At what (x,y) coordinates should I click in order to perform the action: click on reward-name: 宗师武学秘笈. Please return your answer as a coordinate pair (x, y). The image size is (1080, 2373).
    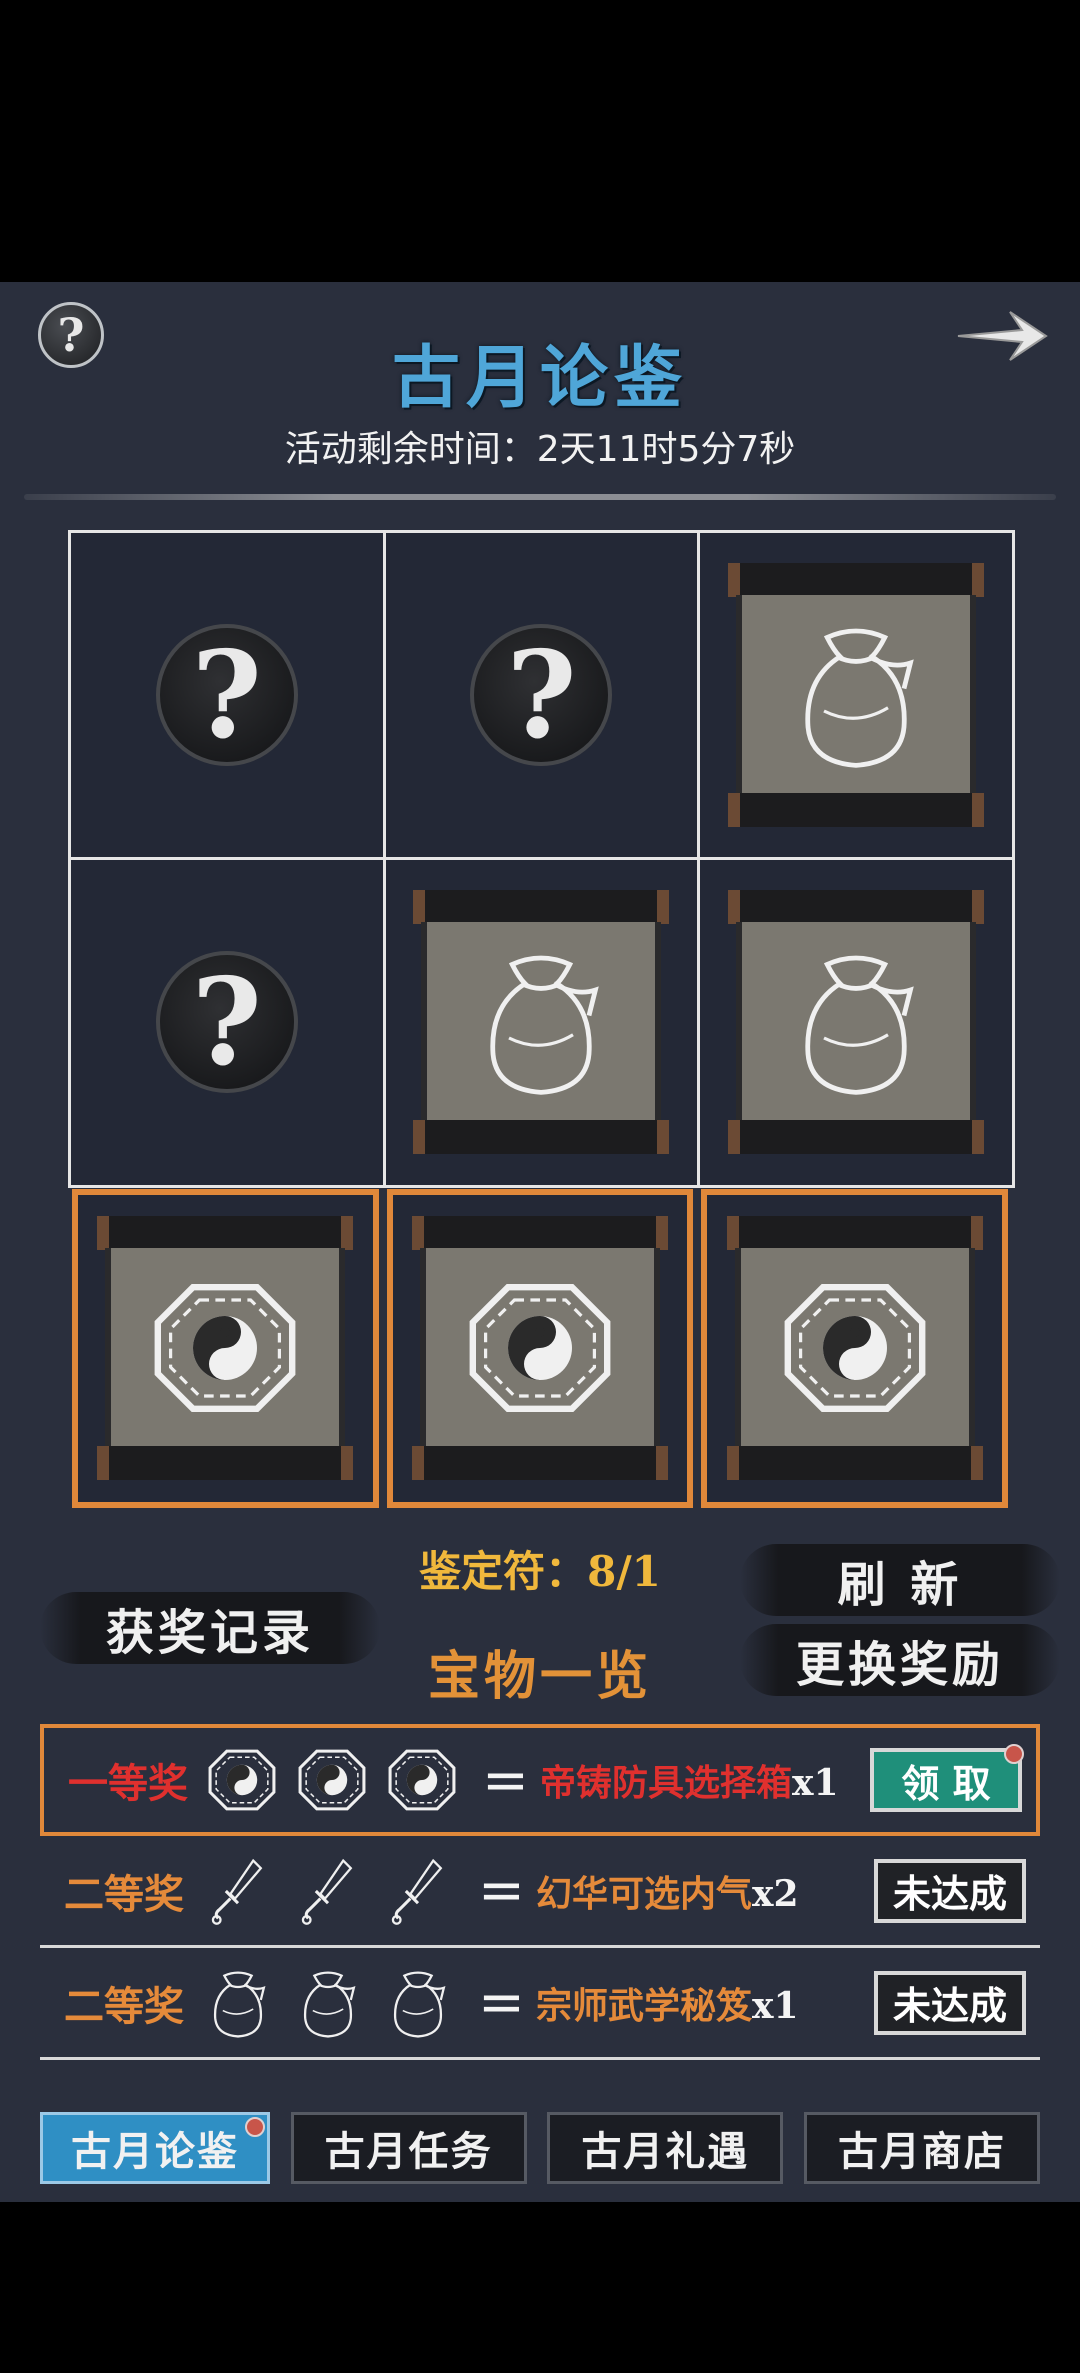
    Looking at the image, I should click on (644, 2005).